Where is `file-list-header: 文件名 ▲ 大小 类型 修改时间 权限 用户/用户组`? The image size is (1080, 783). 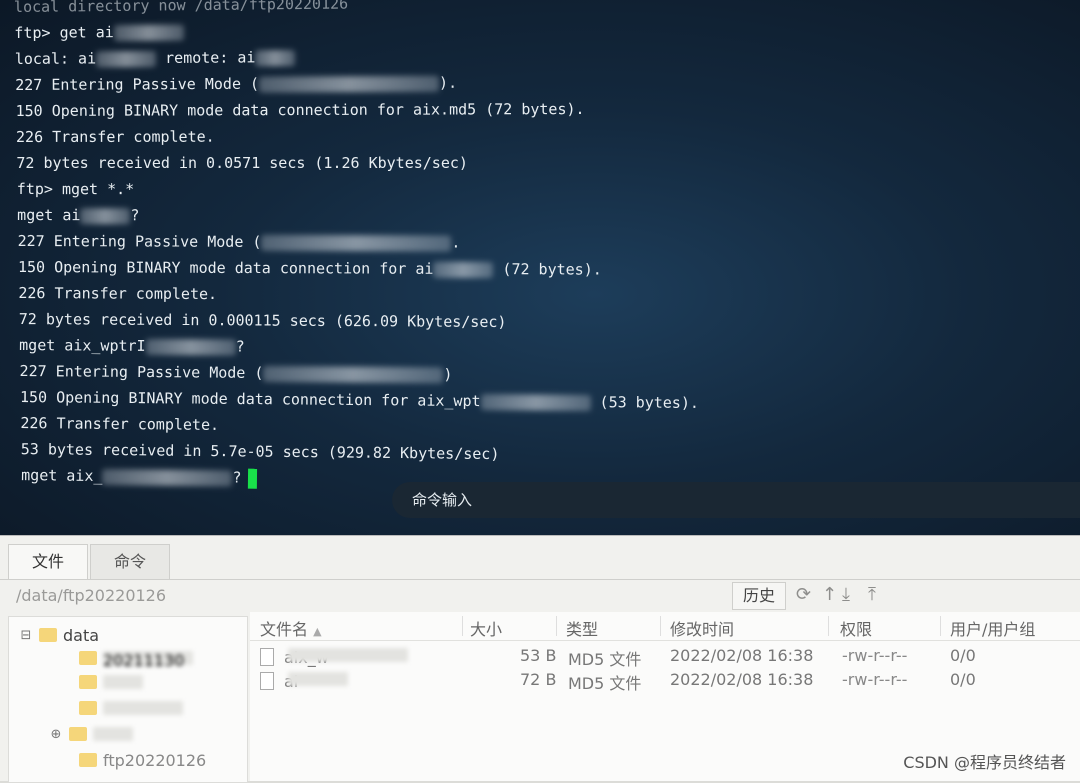 file-list-header: 文件名 ▲ 大小 类型 修改时间 权限 用户/用户组 is located at coordinates (665, 626).